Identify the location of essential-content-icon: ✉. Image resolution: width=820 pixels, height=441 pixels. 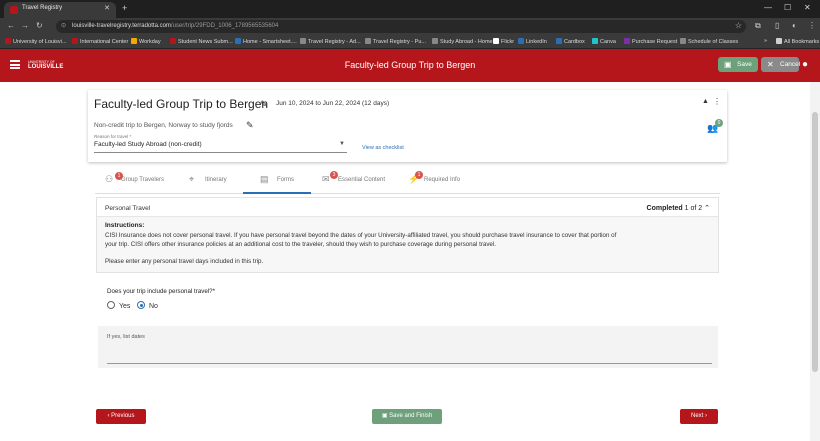
(326, 179).